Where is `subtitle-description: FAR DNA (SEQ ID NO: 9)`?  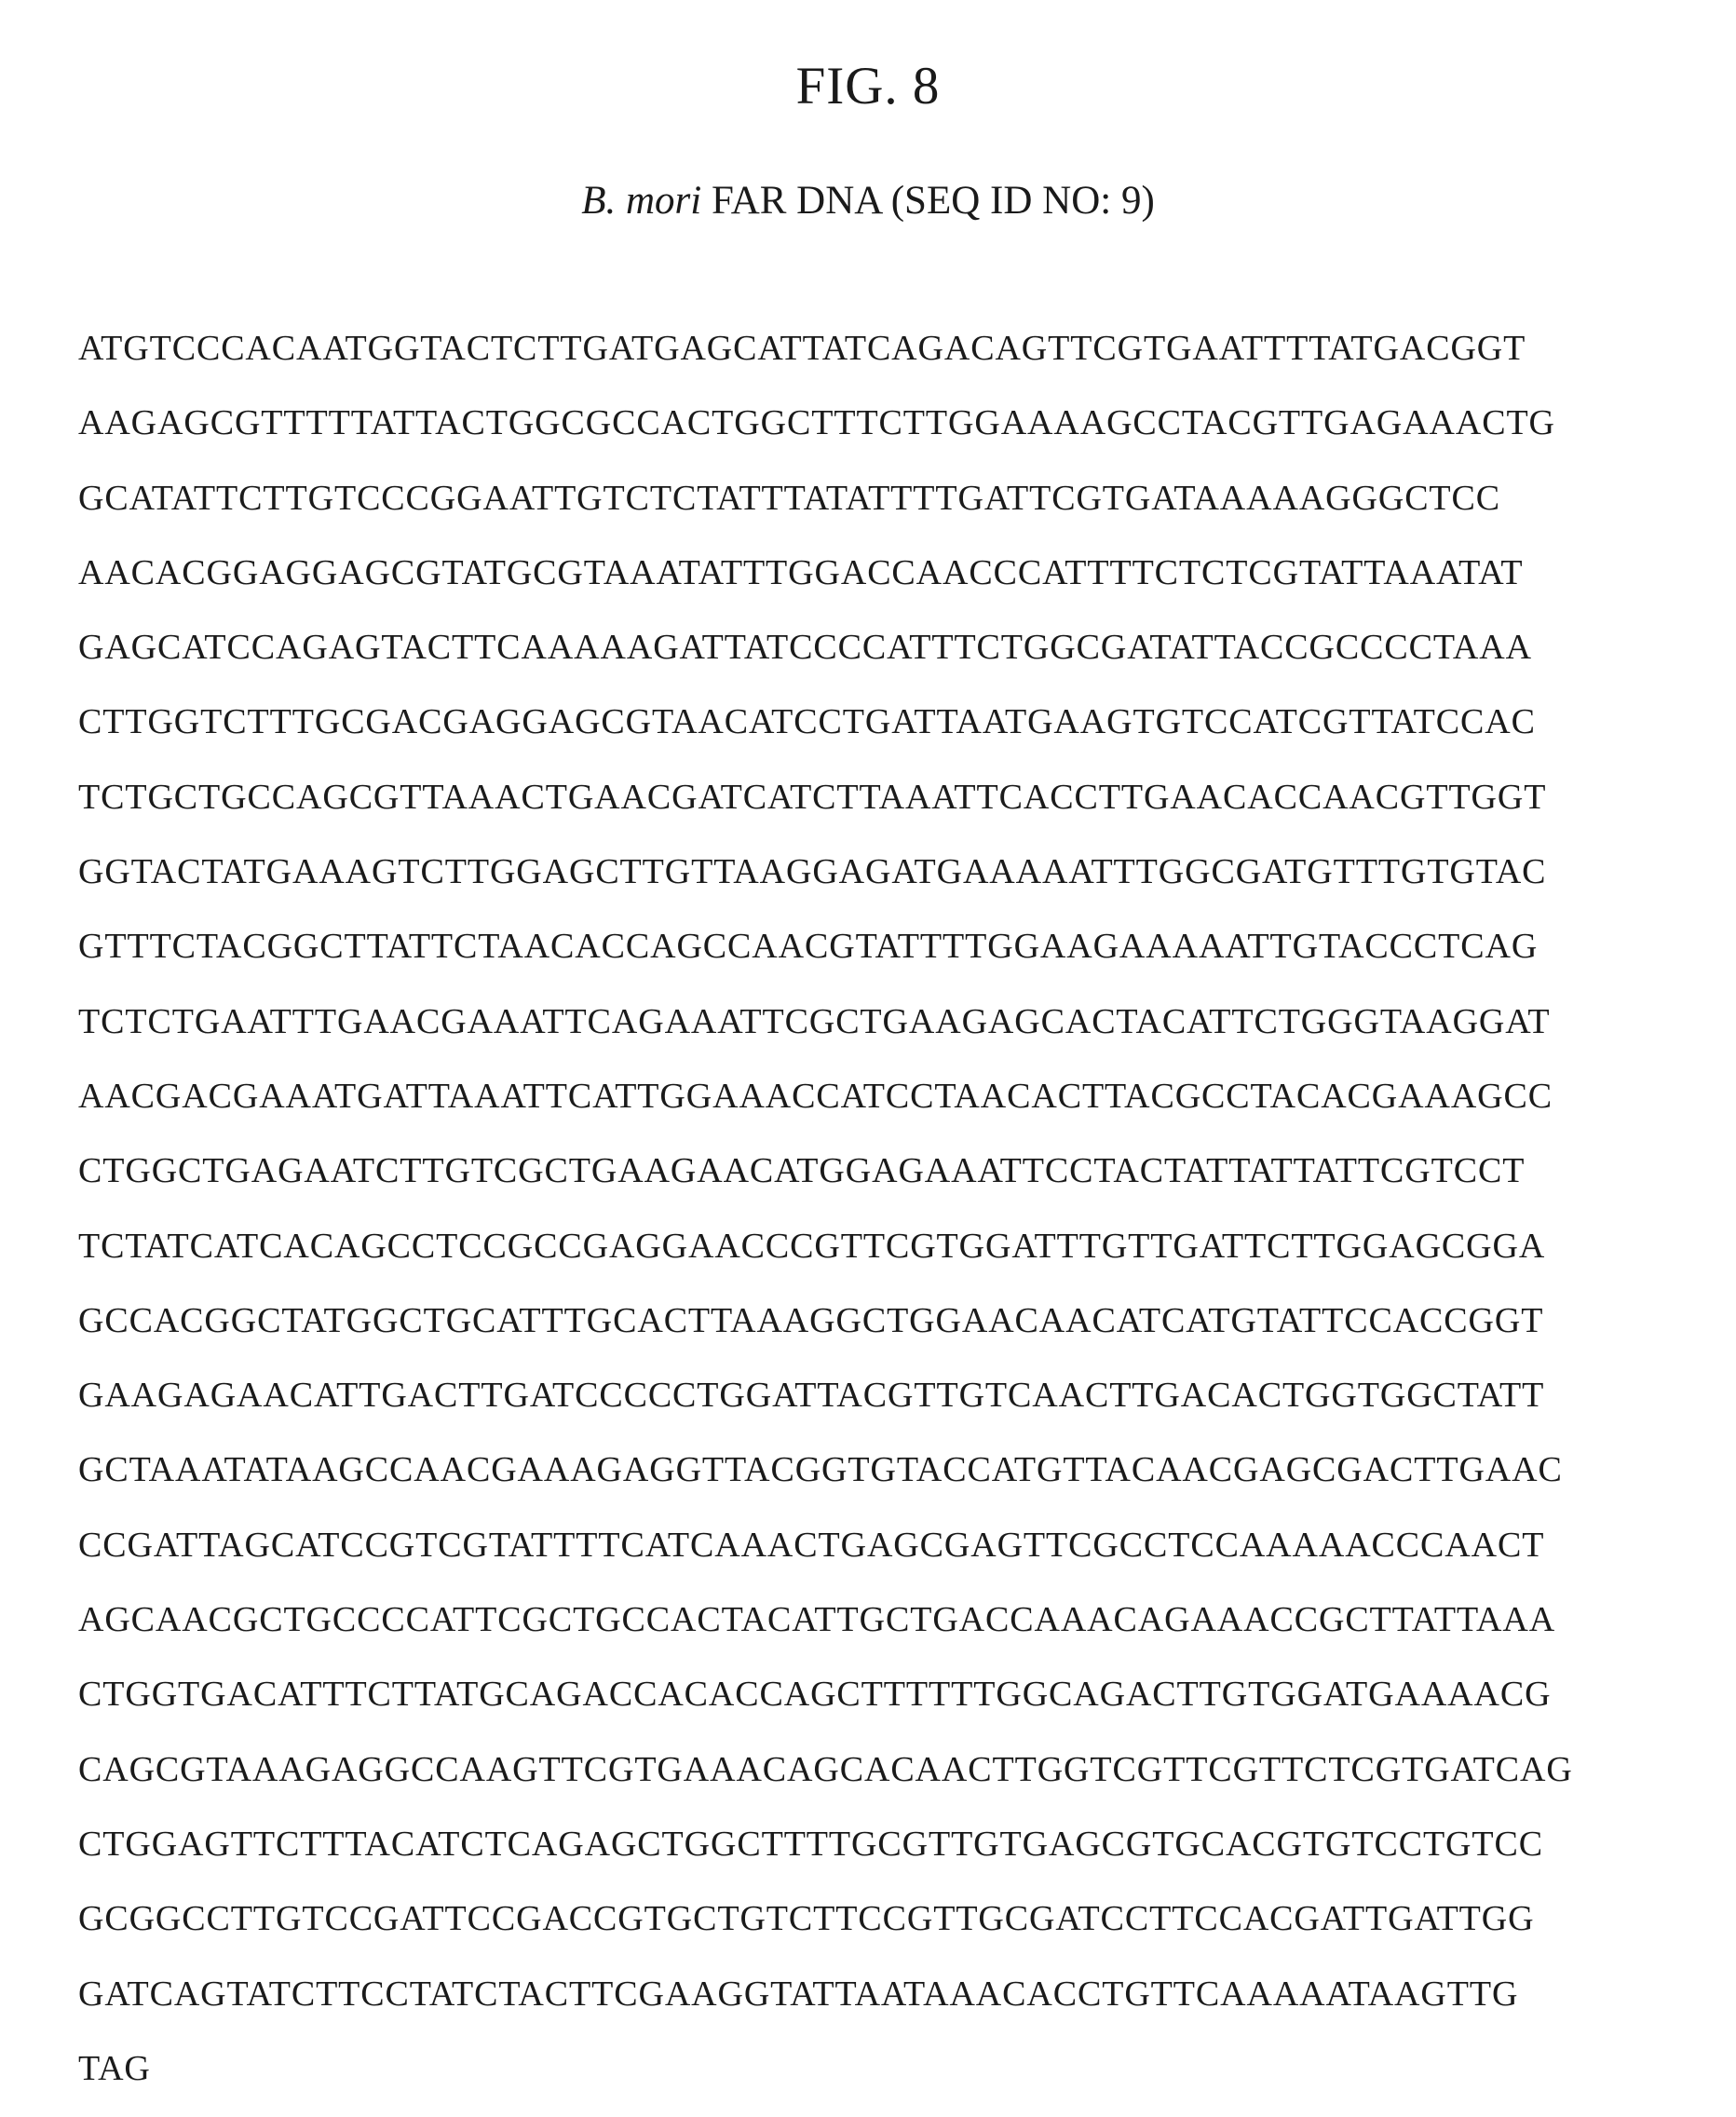 subtitle-description: FAR DNA (SEQ ID NO: 9) is located at coordinates (933, 201).